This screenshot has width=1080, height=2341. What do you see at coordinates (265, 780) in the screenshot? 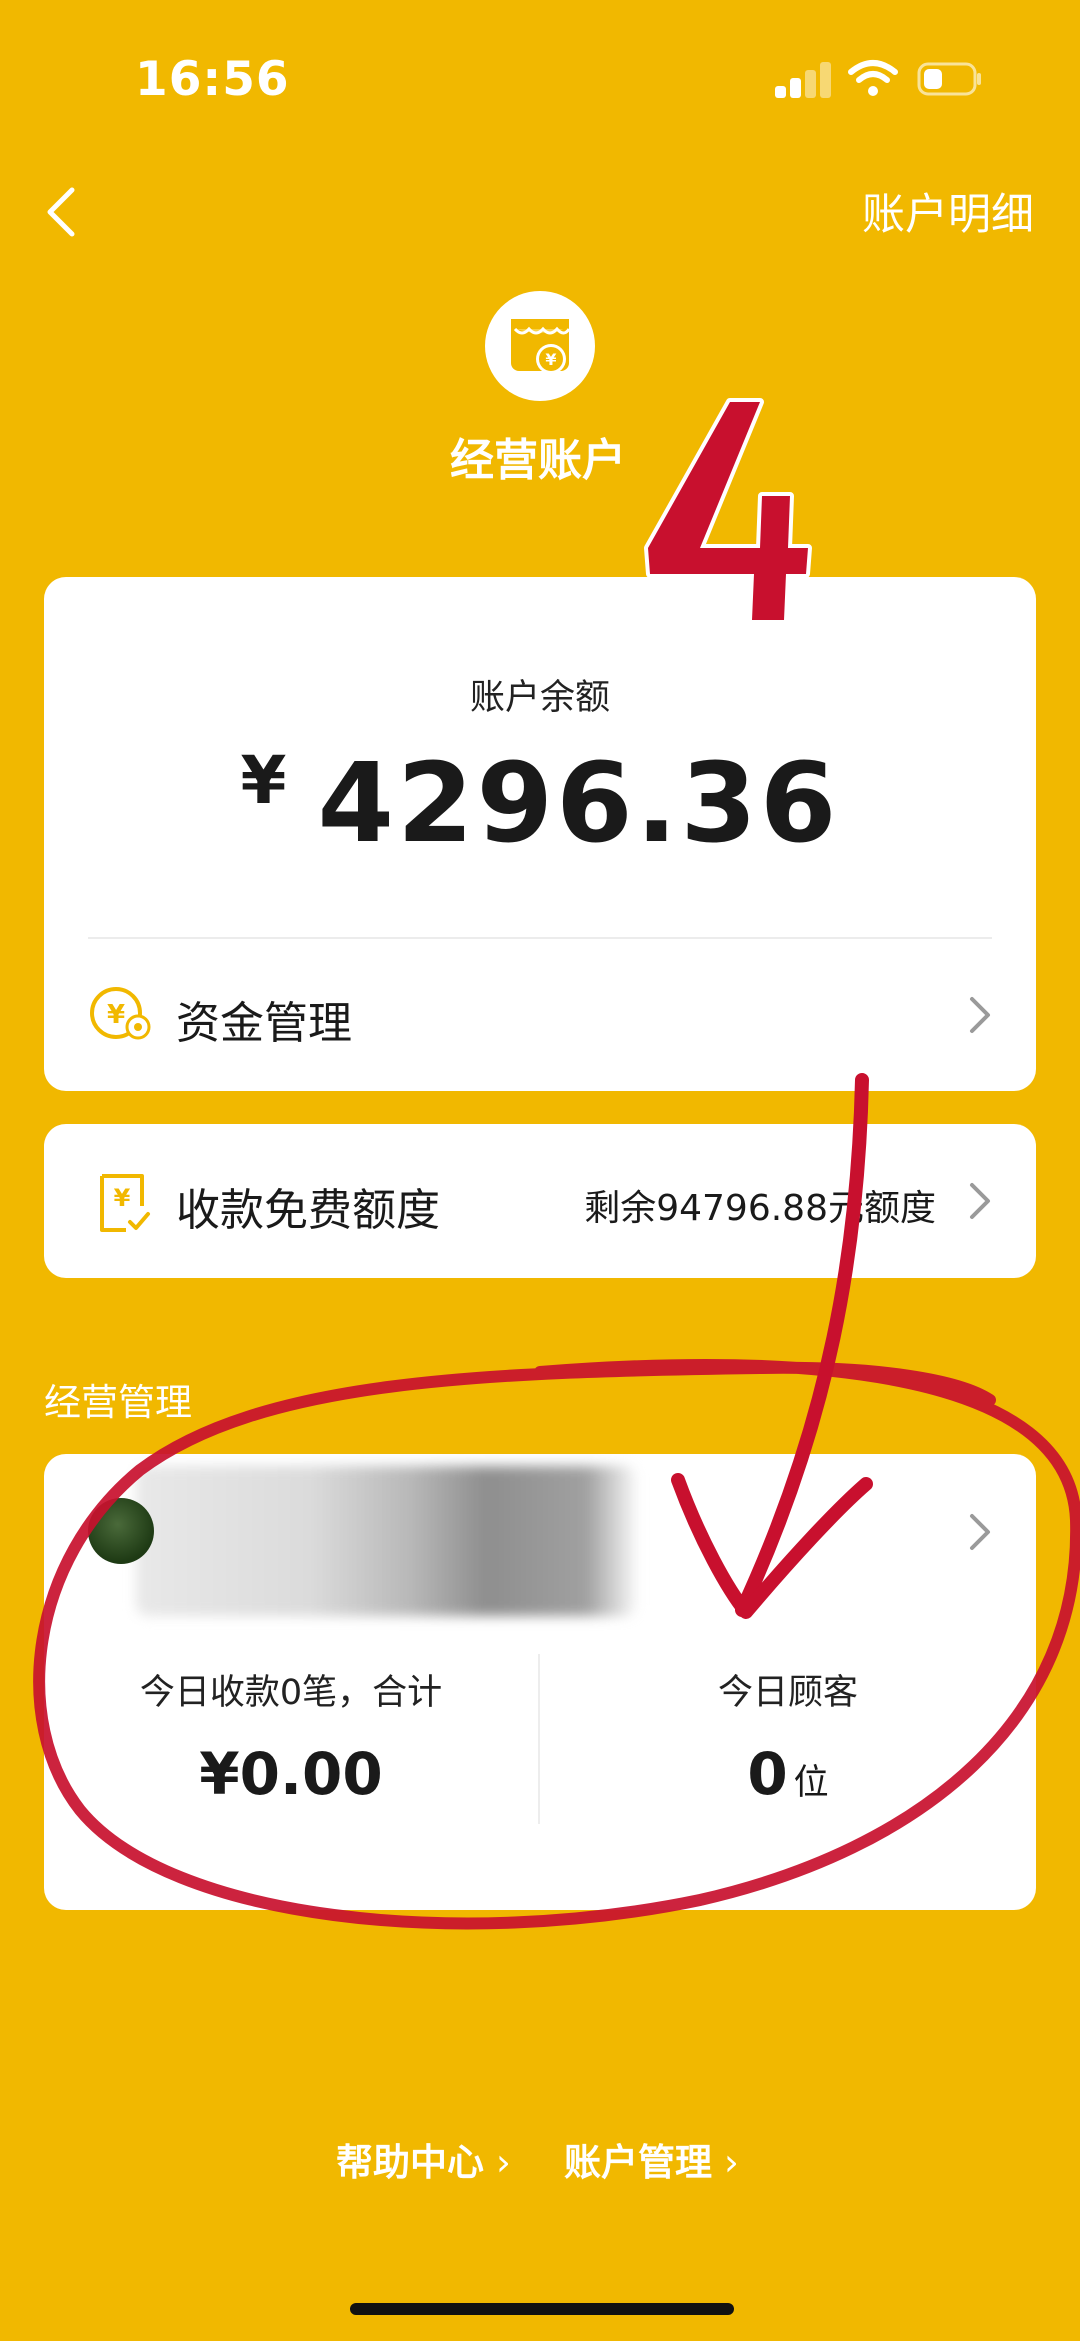
I see `currency-symbol: ¥` at bounding box center [265, 780].